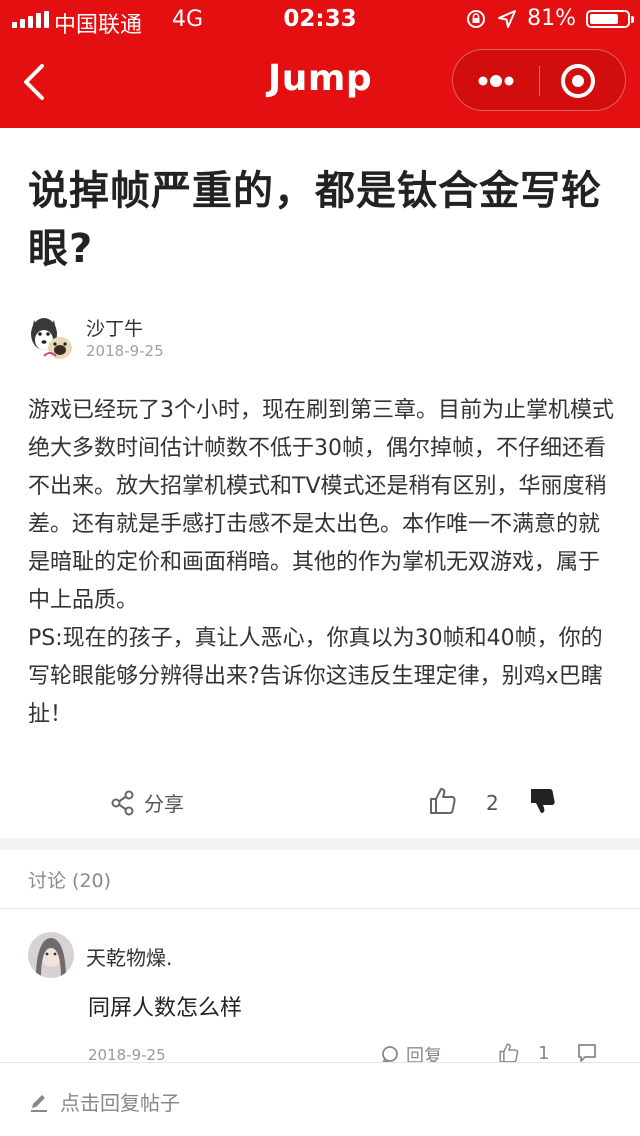 The width and height of the screenshot is (640, 1136). I want to click on capsule-divider, so click(539, 81).